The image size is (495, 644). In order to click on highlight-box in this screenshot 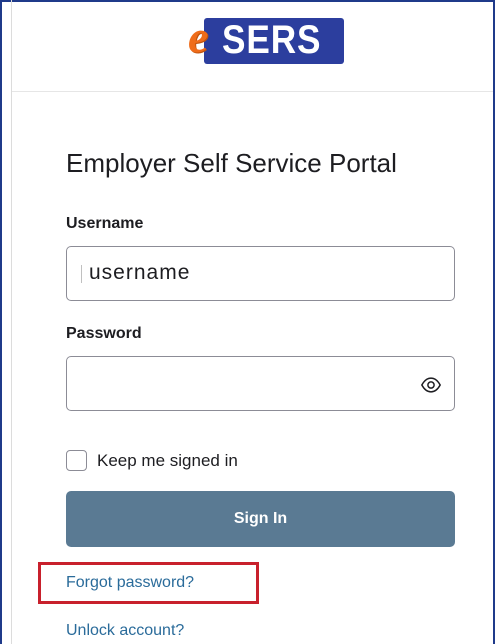, I will do `click(148, 583)`.